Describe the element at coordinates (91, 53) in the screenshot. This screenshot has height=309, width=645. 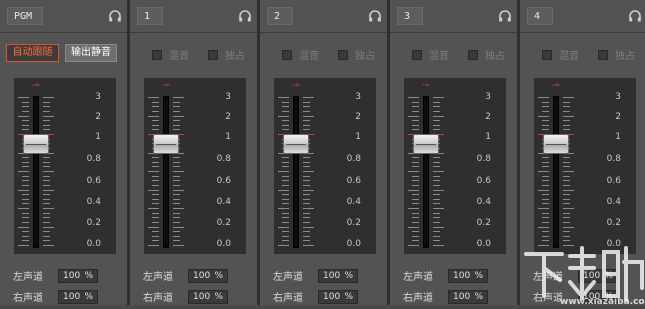
I see `output-mute-button: 输出静音` at that location.